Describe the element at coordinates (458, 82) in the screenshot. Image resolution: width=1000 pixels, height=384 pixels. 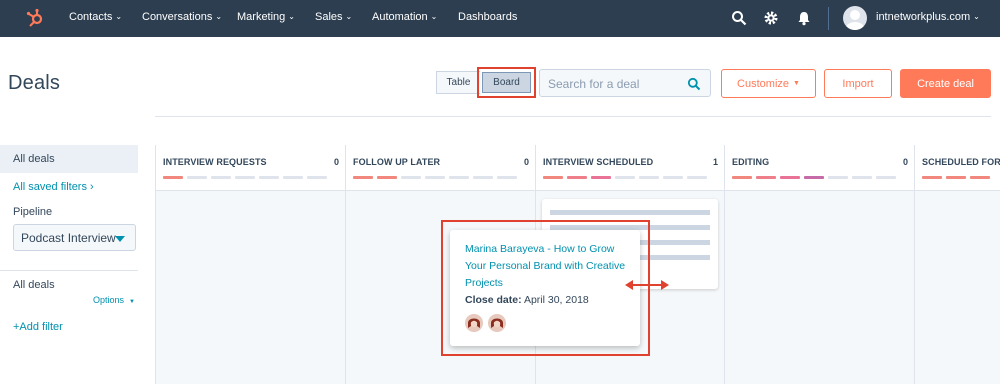
I see `table-view-toggle: Table` at that location.